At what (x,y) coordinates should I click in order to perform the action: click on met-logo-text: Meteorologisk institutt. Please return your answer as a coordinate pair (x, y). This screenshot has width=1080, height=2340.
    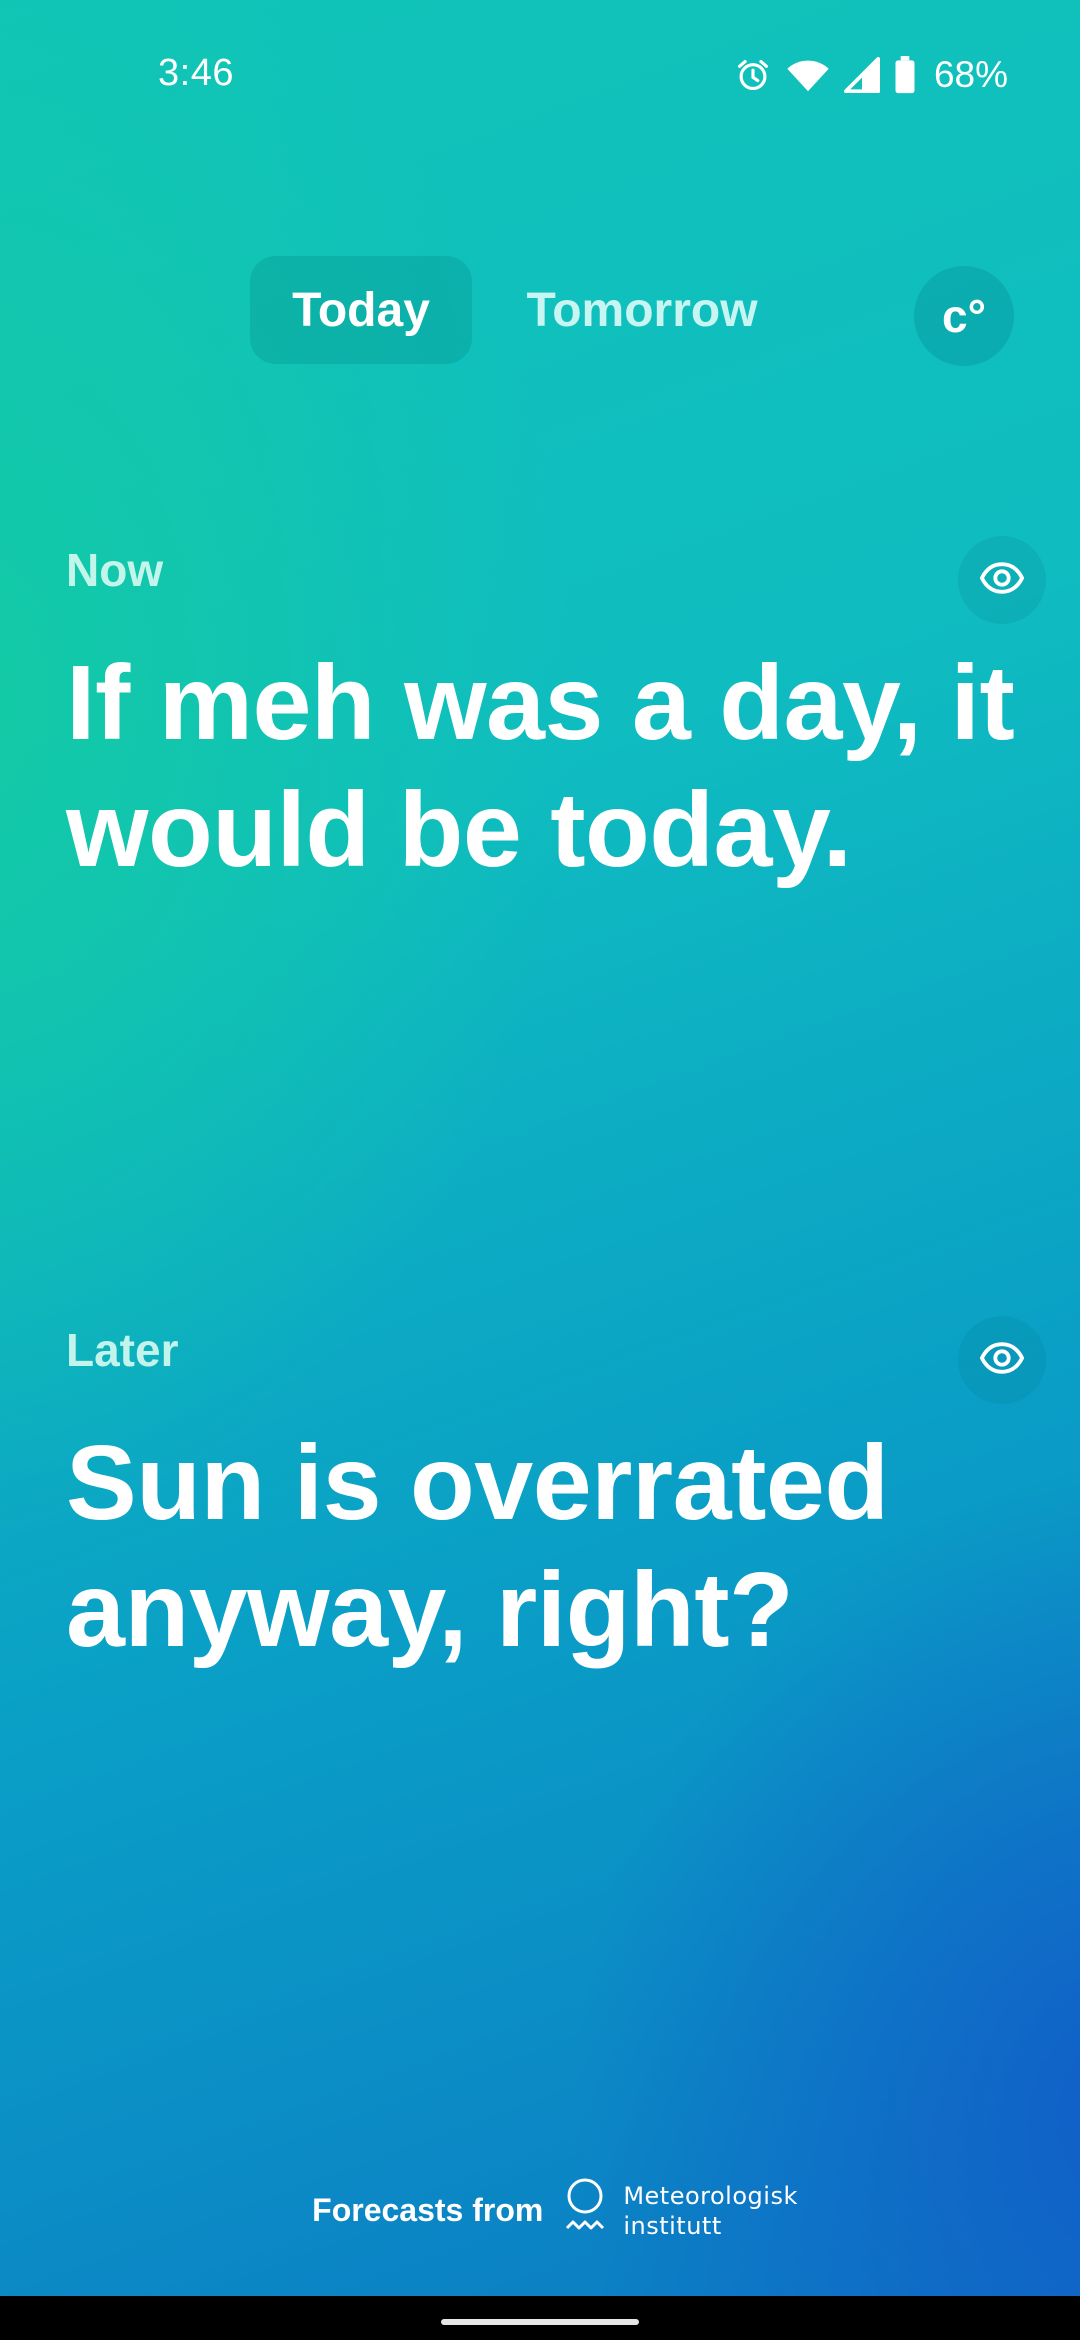
    Looking at the image, I should click on (710, 2211).